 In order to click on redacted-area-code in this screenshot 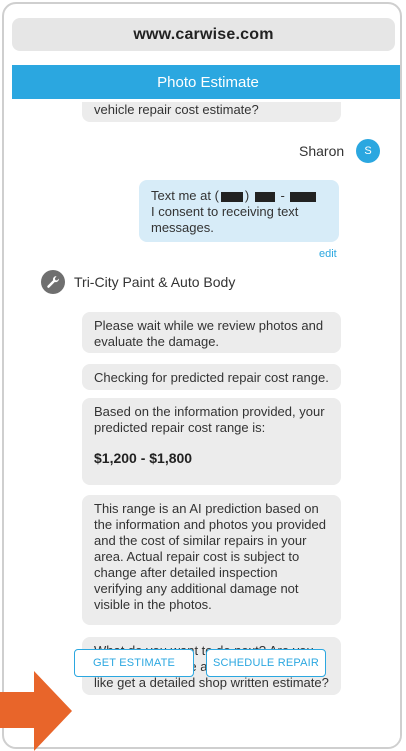, I will do `click(231, 196)`.